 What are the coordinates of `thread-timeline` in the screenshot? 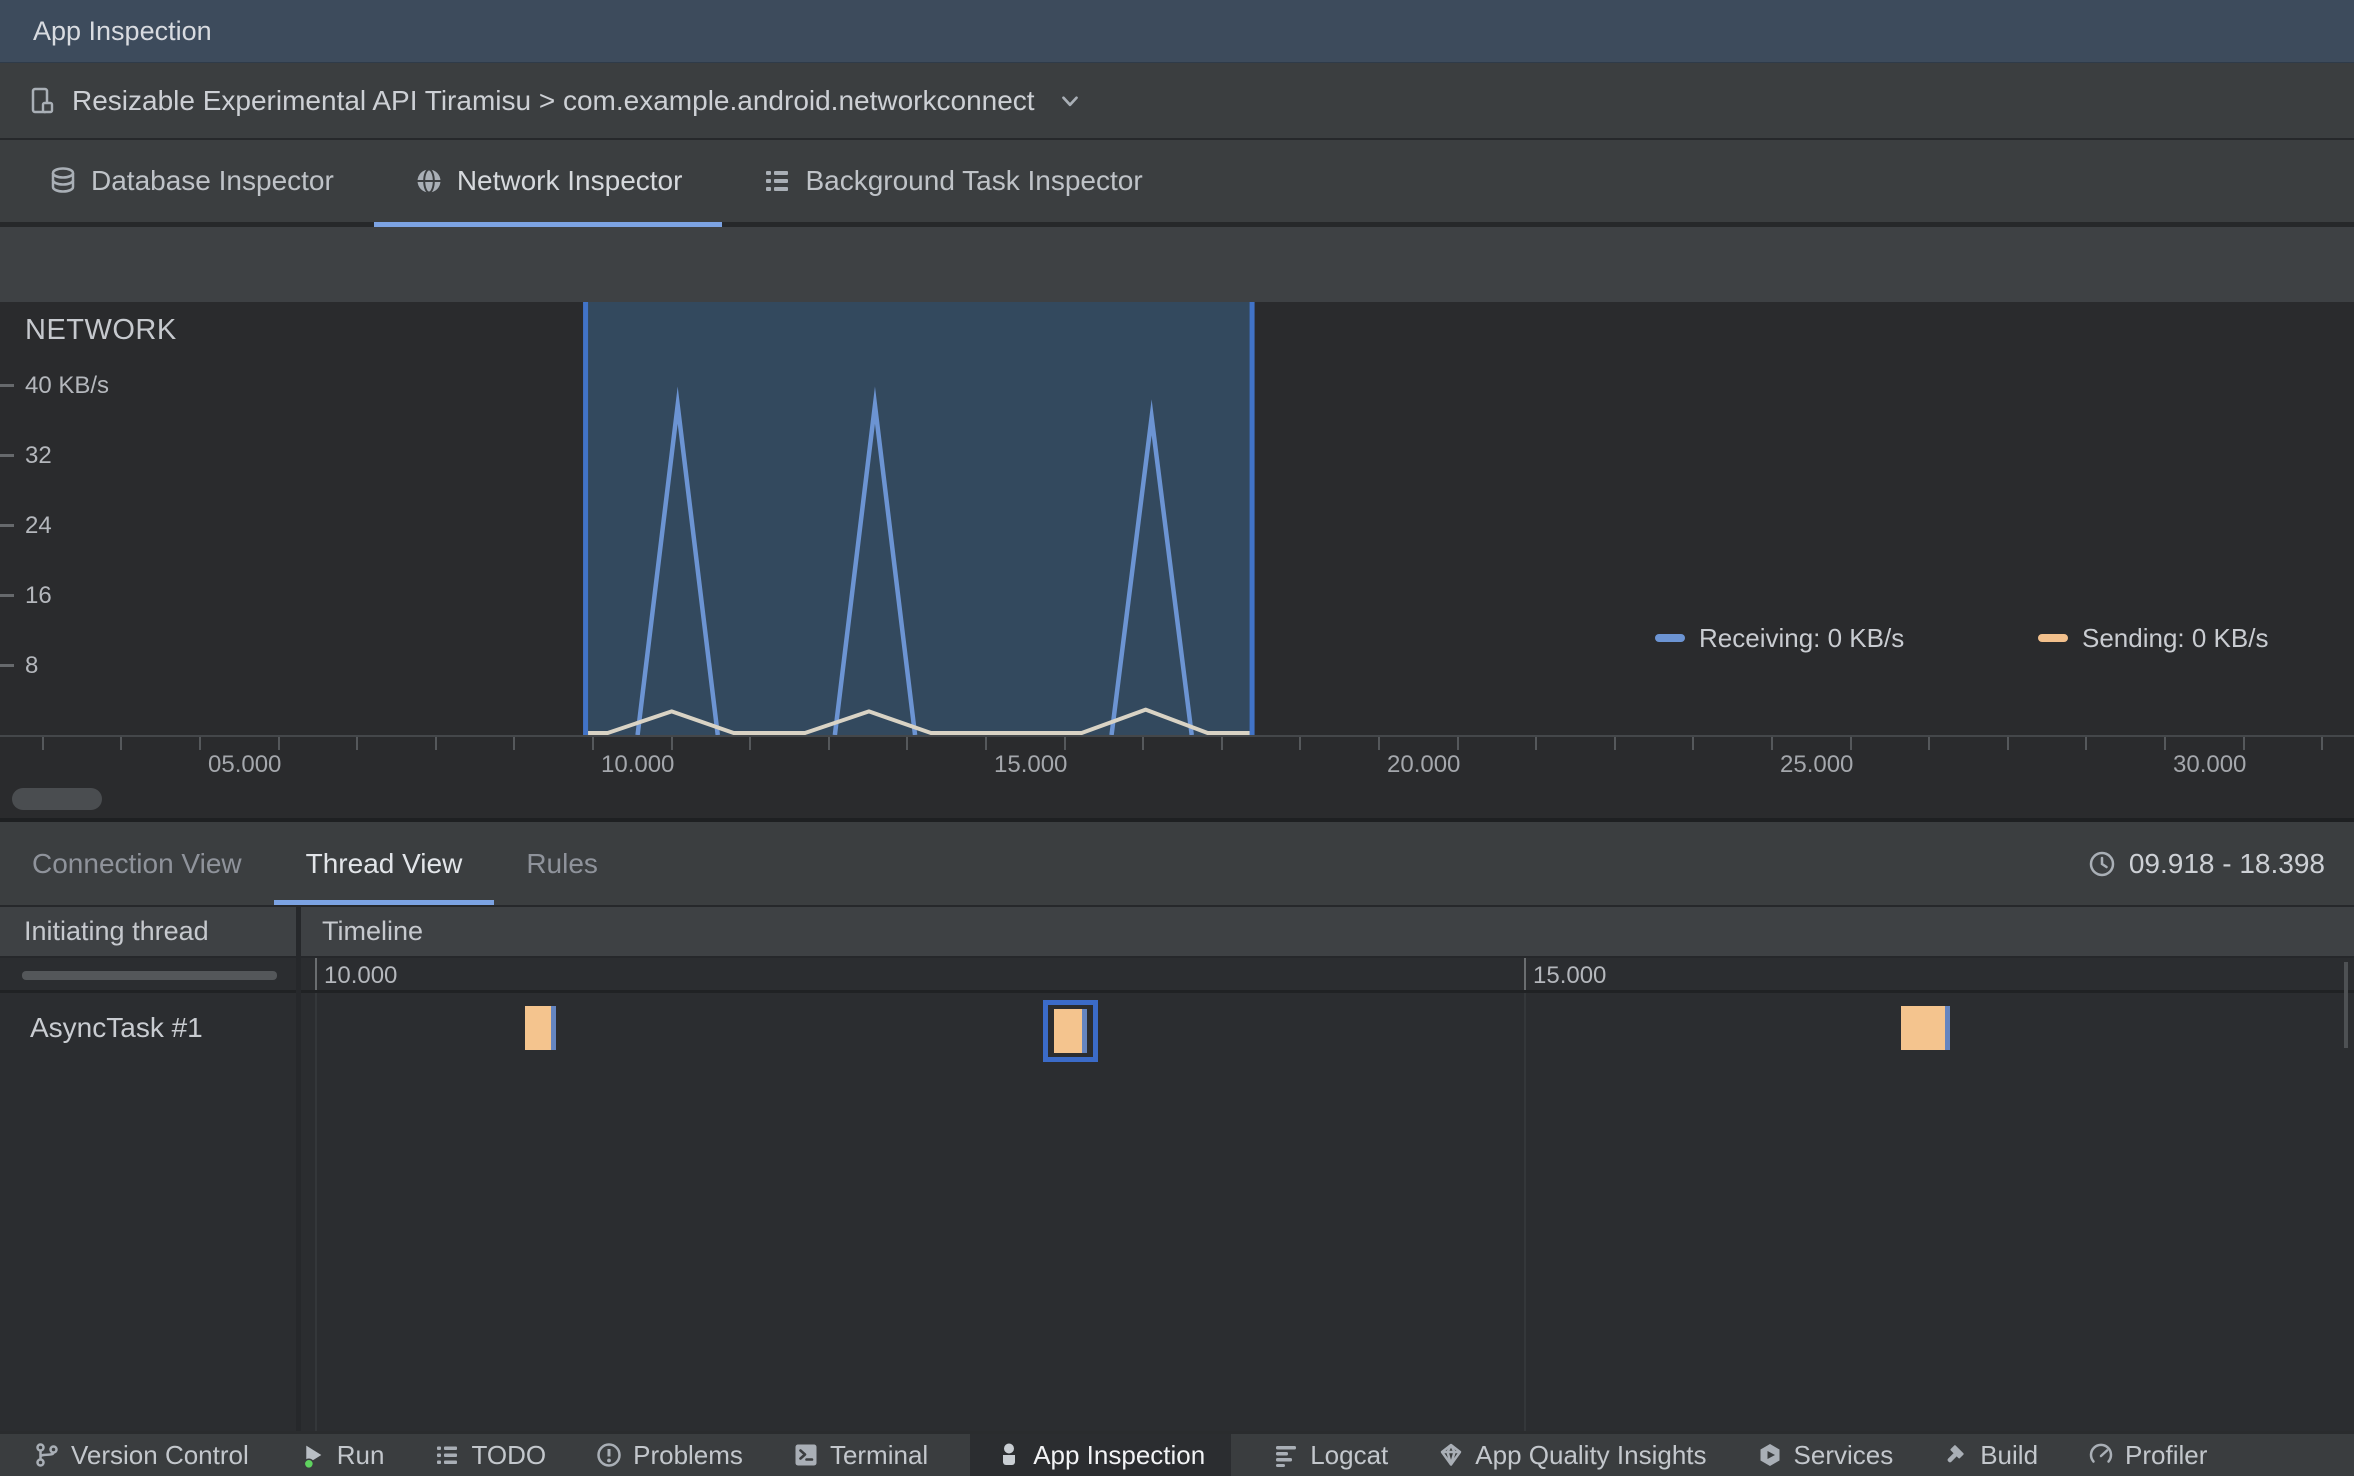 It's located at (1177, 1028).